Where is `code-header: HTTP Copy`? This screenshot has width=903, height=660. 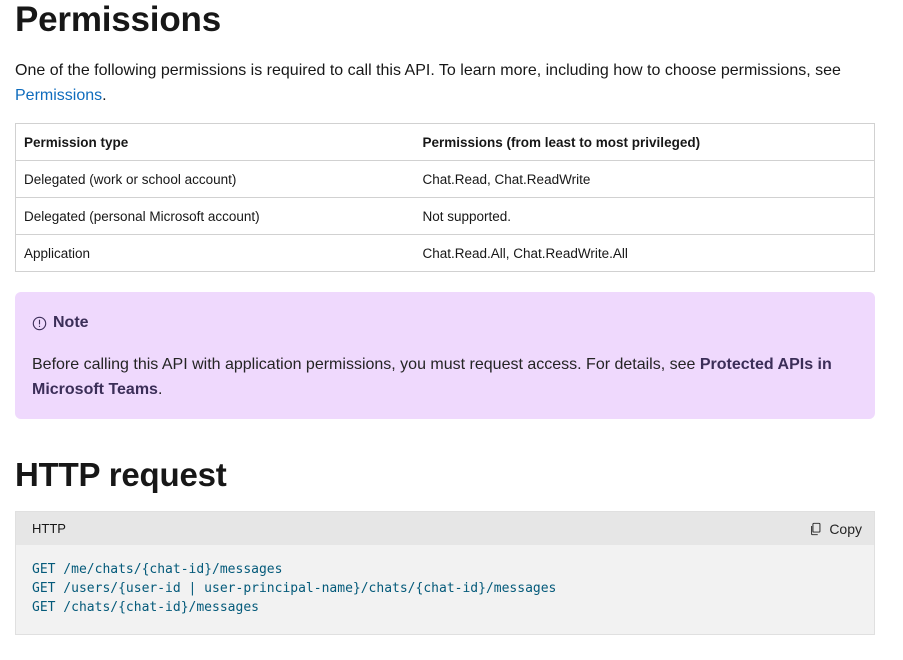 code-header: HTTP Copy is located at coordinates (445, 528).